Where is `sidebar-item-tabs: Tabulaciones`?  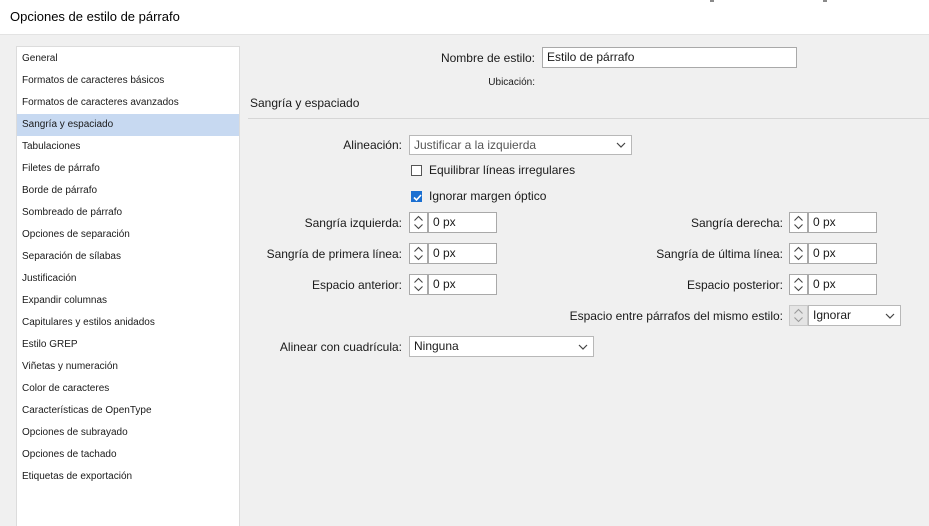 sidebar-item-tabs: Tabulaciones is located at coordinates (128, 147).